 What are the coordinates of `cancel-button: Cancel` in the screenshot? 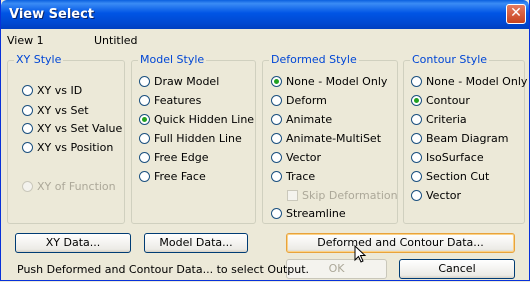 It's located at (457, 269).